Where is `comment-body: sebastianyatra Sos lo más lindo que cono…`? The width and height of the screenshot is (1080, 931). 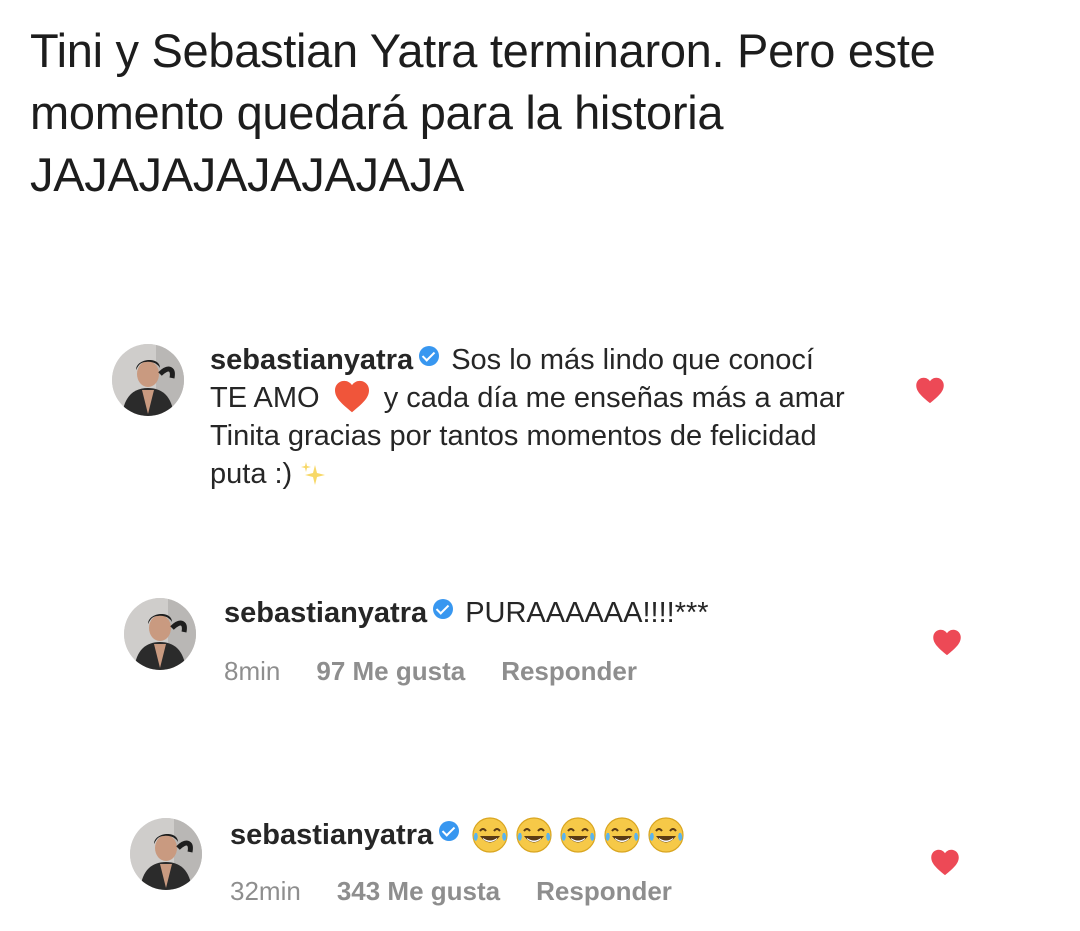 comment-body: sebastianyatra Sos lo más lindo que cono… is located at coordinates (530, 417).